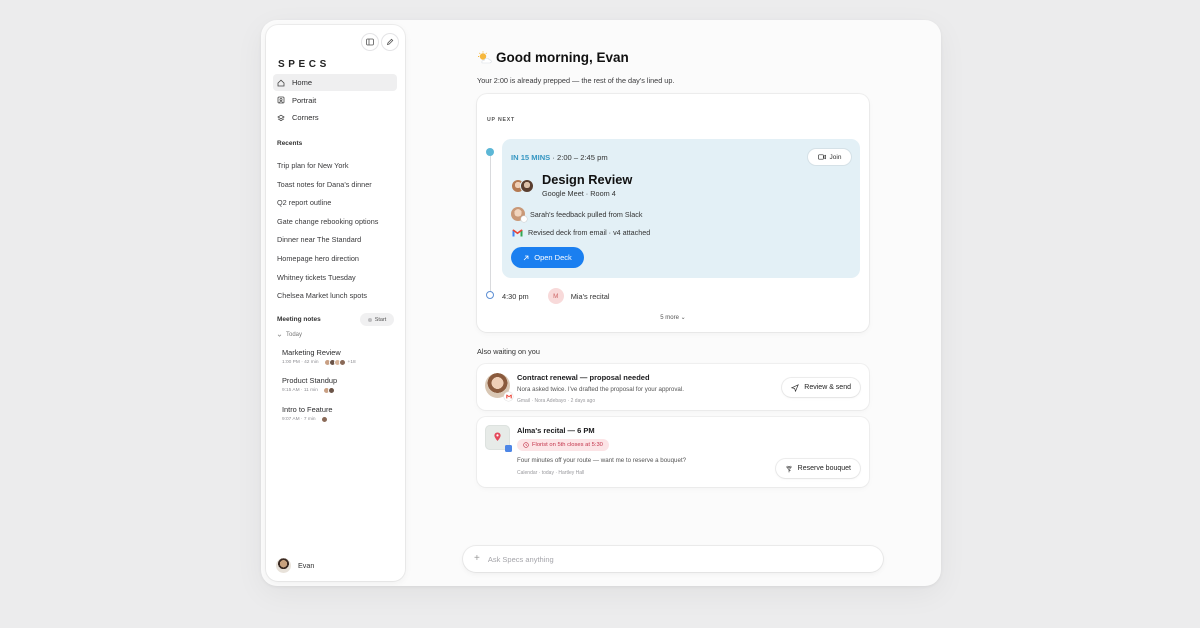 The width and height of the screenshot is (1200, 628). Describe the element at coordinates (553, 257) in the screenshot. I see `open-deck-label: Open Deck` at that location.